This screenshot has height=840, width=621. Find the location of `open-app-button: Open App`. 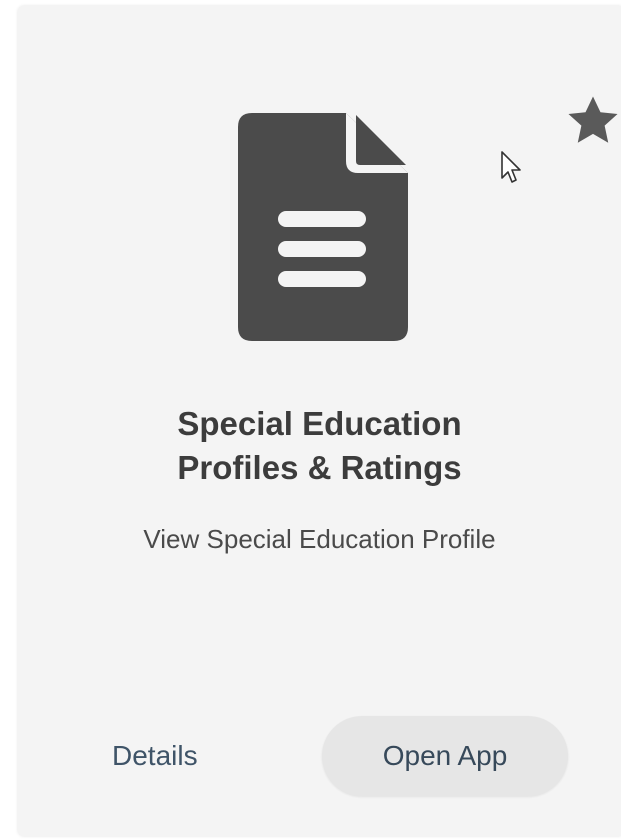

open-app-button: Open App is located at coordinates (445, 756).